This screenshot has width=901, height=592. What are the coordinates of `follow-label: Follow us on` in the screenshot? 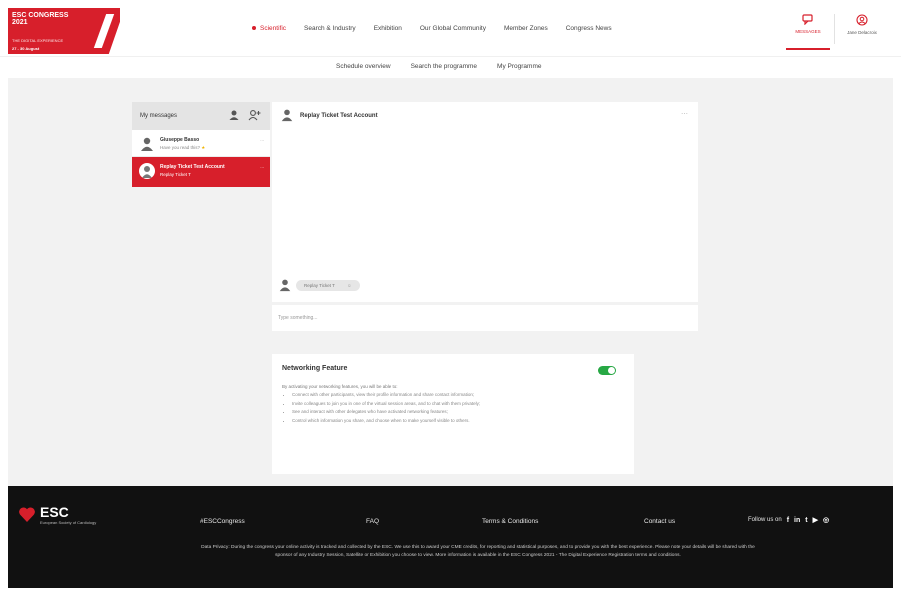 It's located at (765, 520).